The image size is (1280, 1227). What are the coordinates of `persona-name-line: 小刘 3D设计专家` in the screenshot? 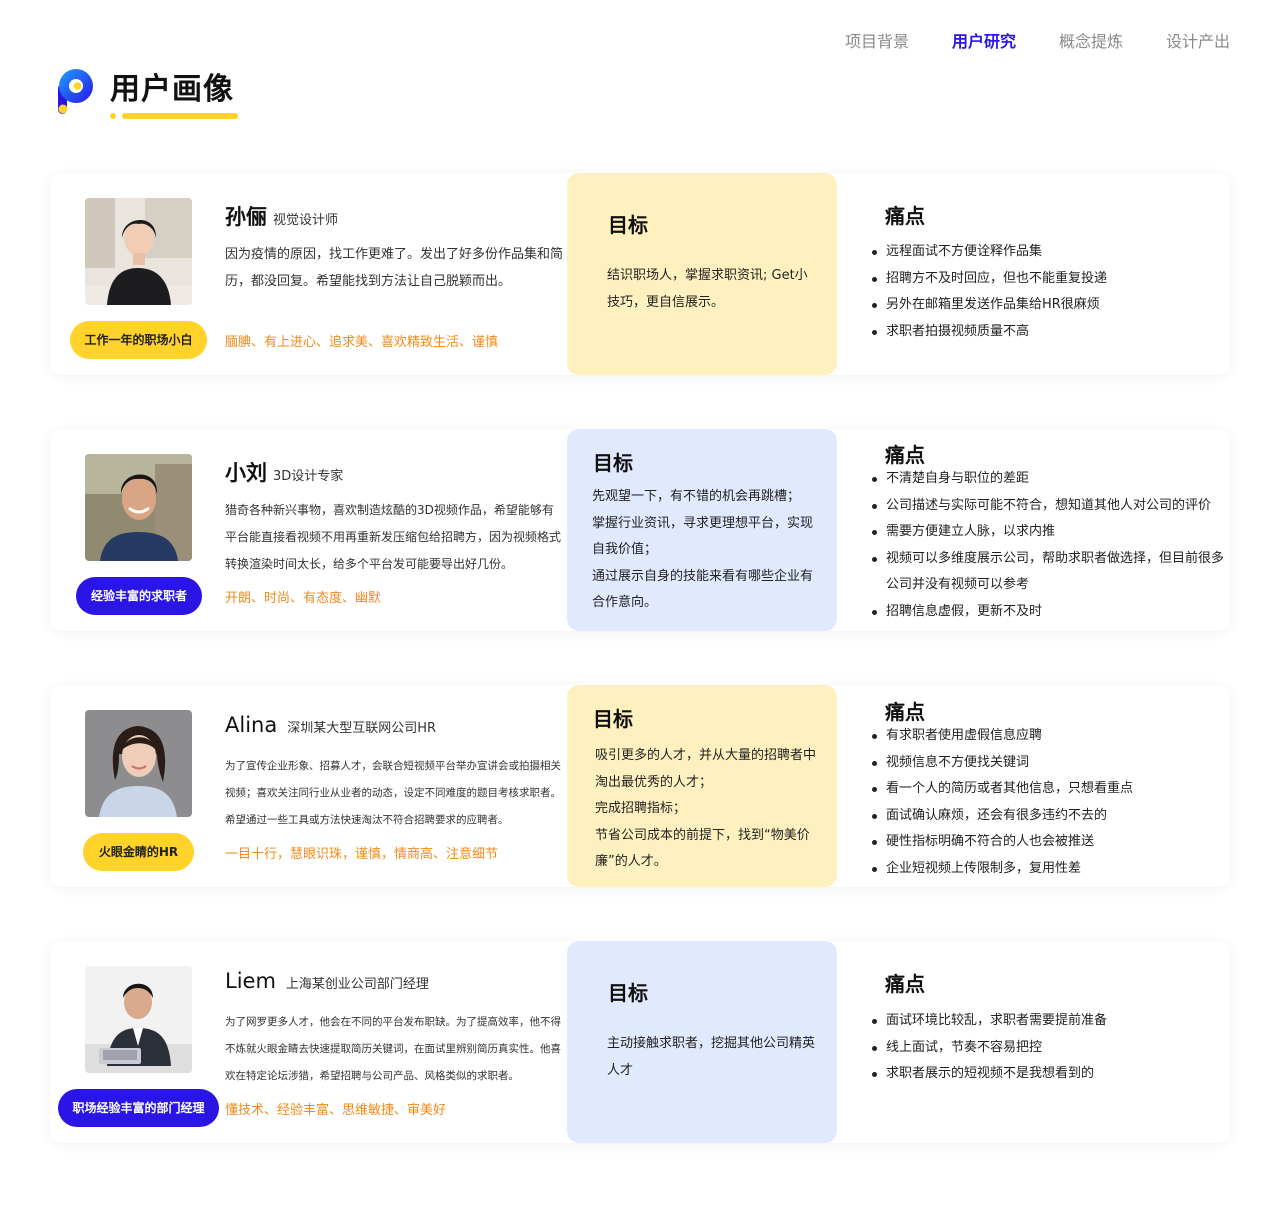 It's located at (284, 472).